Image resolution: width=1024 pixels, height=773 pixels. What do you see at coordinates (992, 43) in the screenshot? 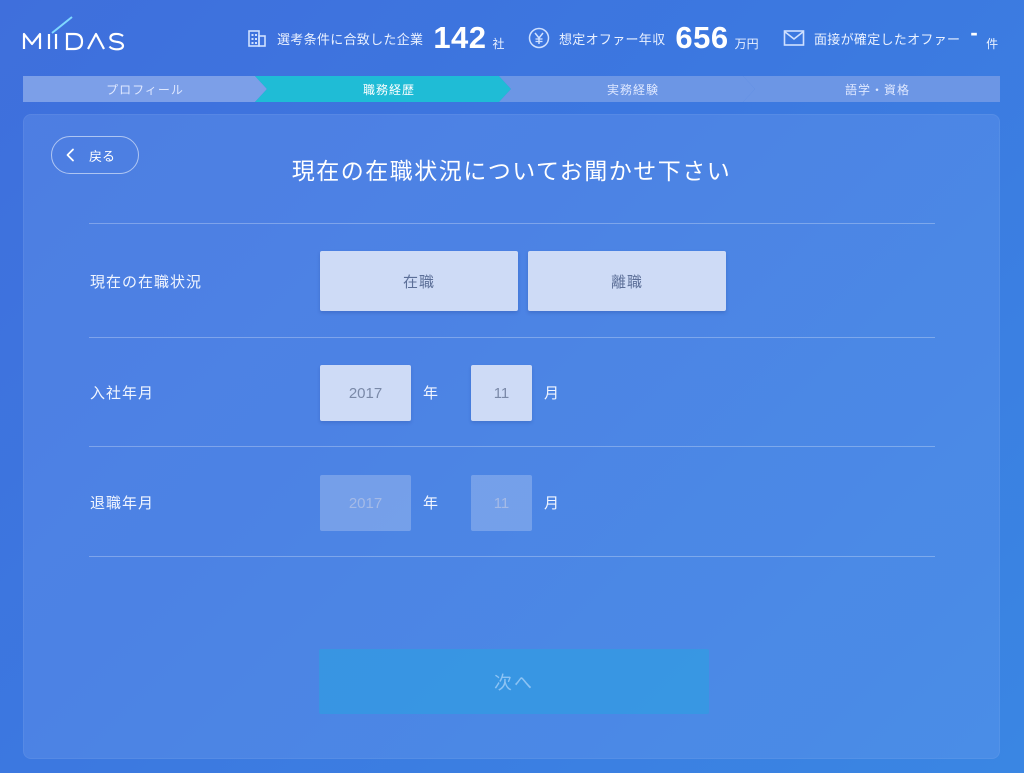
I see `confirmed-interviews-unit: 件` at bounding box center [992, 43].